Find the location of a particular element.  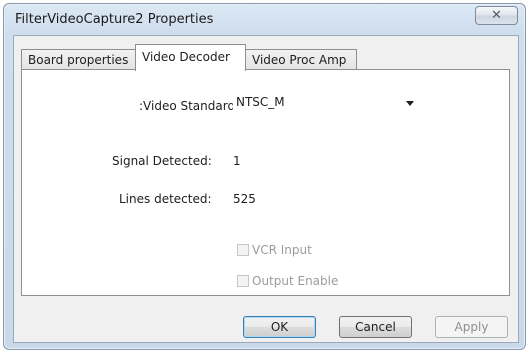

video-standard-value: NTSC_M is located at coordinates (260, 102).